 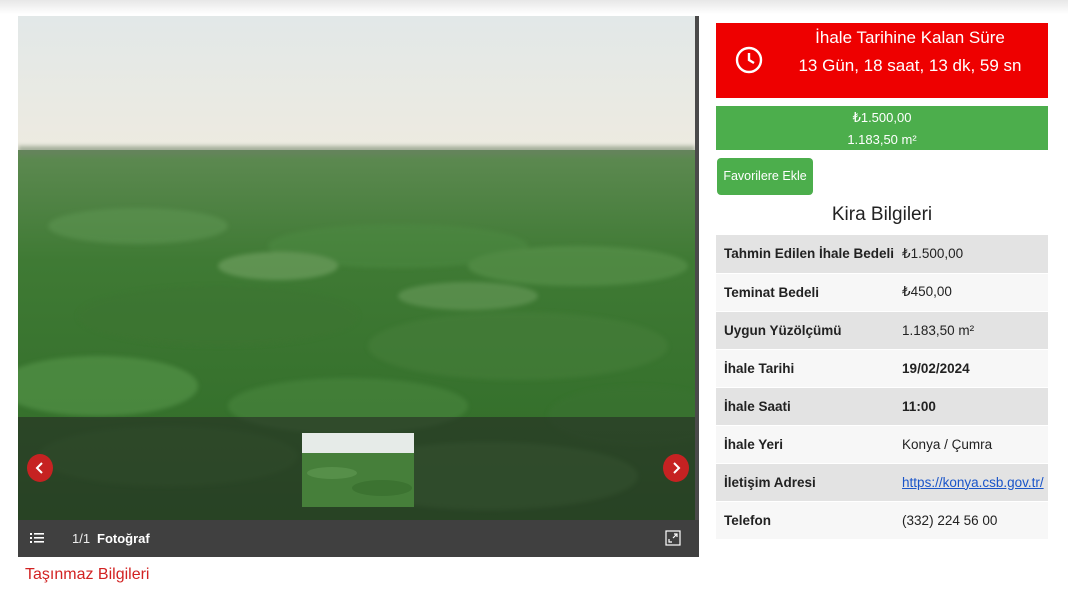 What do you see at coordinates (971, 444) in the screenshot?
I see `row-value: Konya / Çumra` at bounding box center [971, 444].